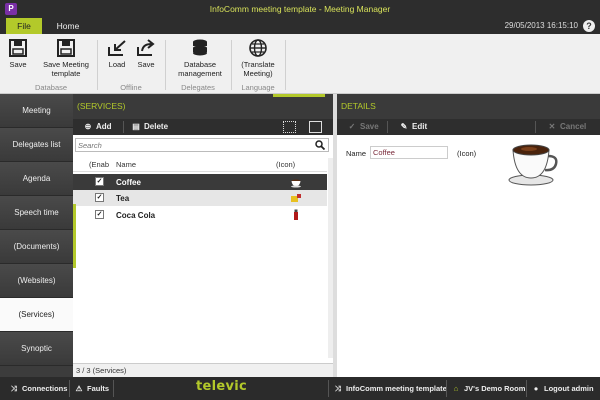 The width and height of the screenshot is (600, 400). I want to click on group-offline: Offline, so click(131, 87).